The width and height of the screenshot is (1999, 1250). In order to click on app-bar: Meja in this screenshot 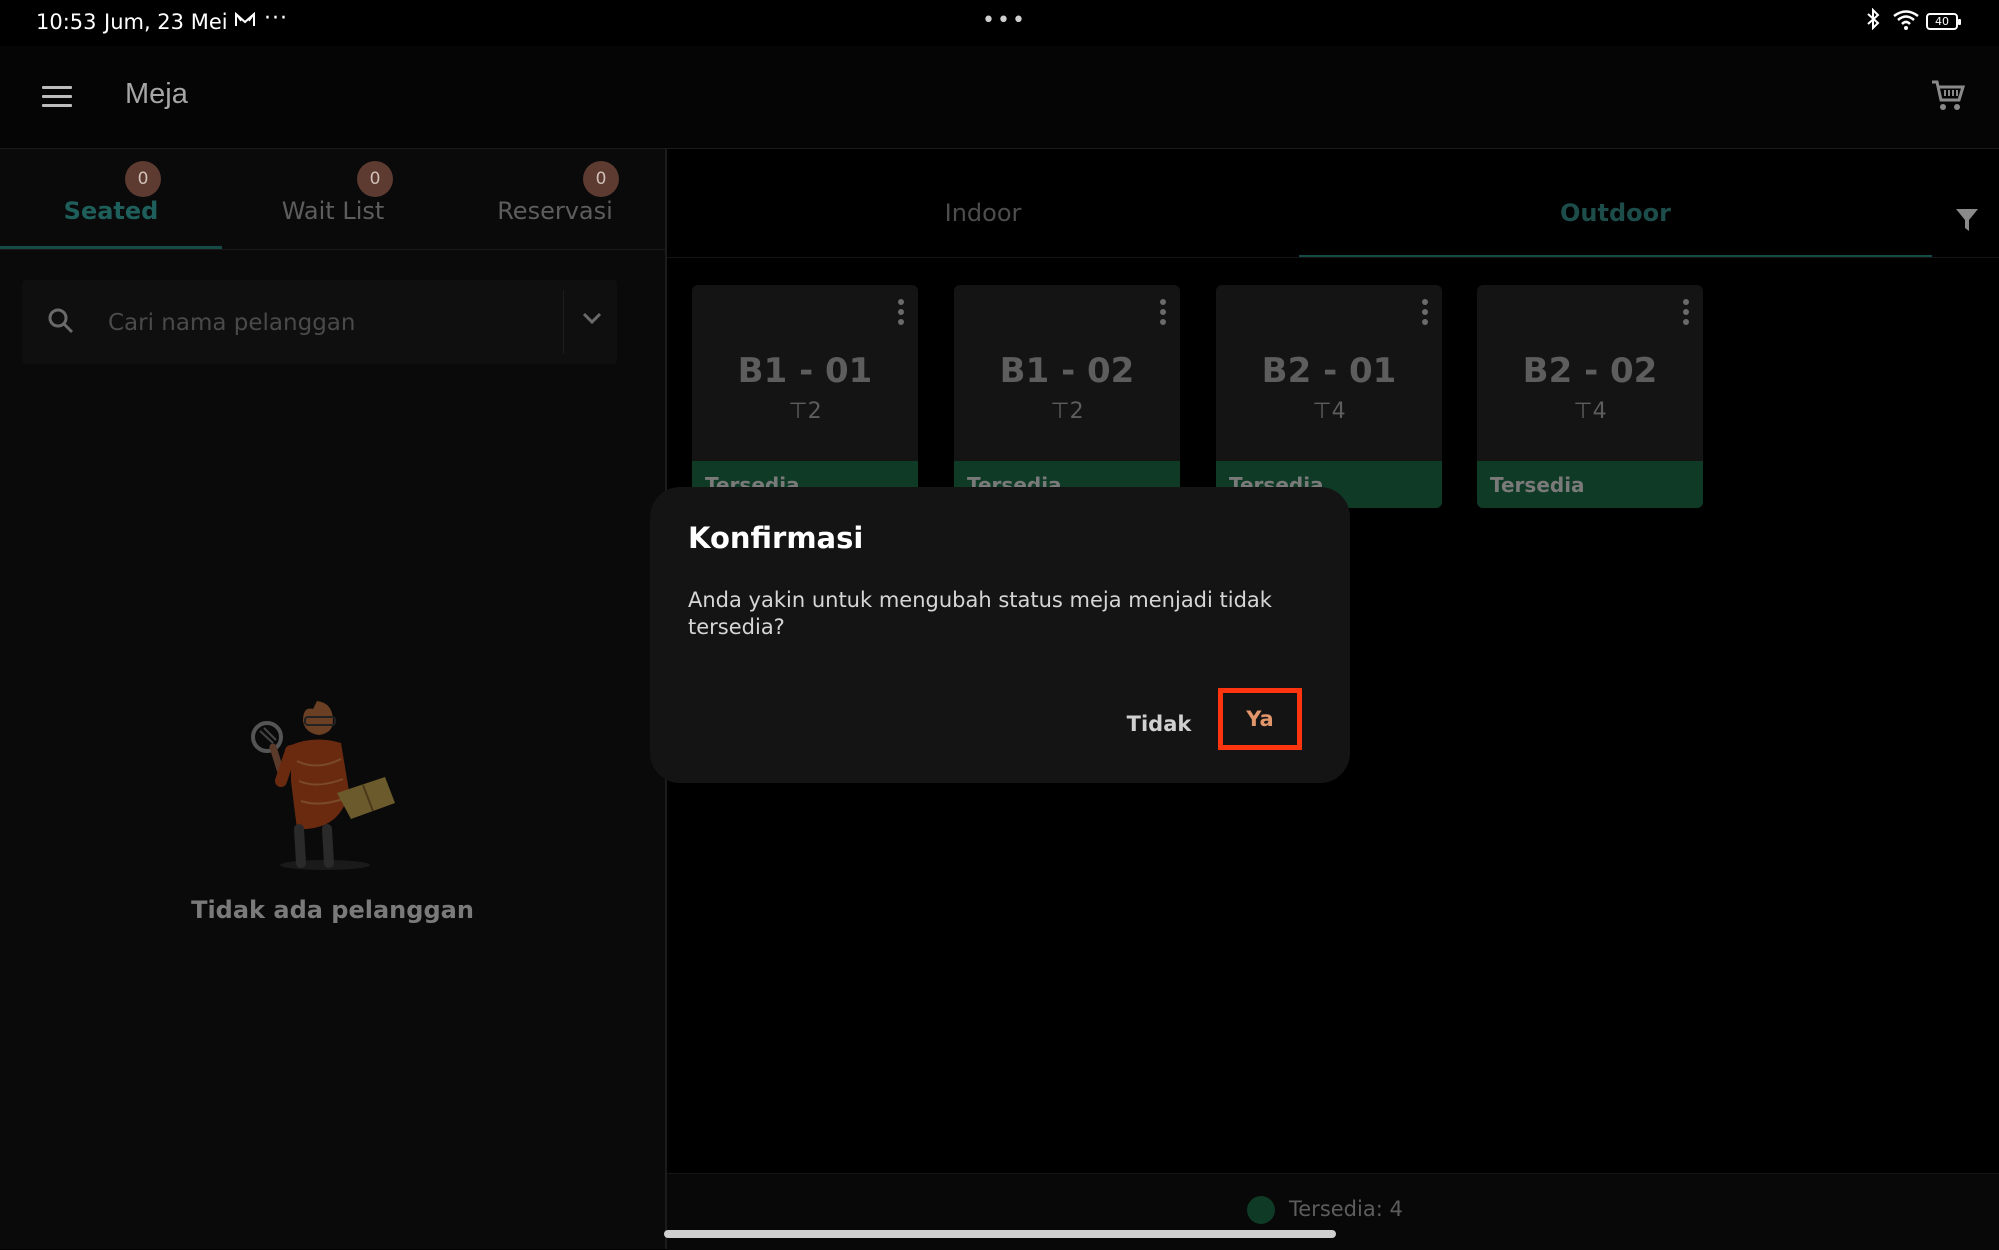, I will do `click(999, 97)`.